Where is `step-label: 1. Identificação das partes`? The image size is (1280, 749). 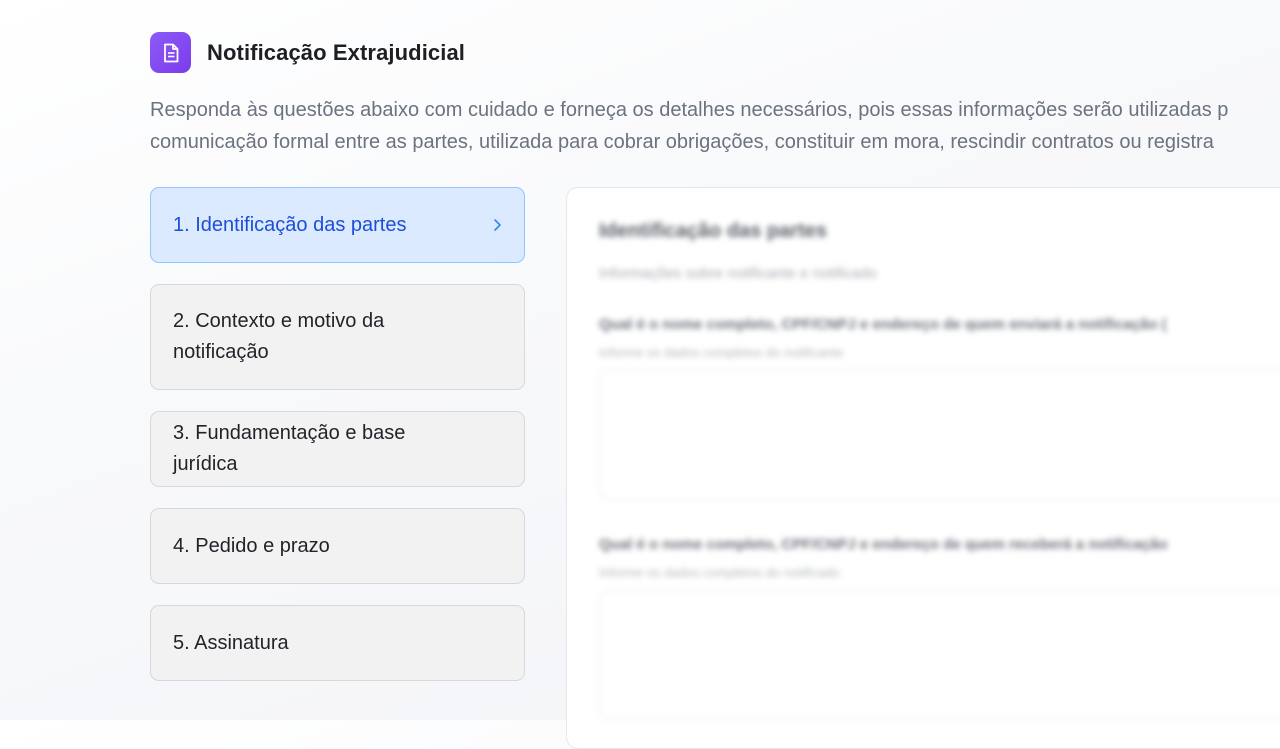
step-label: 1. Identificação das partes is located at coordinates (290, 224).